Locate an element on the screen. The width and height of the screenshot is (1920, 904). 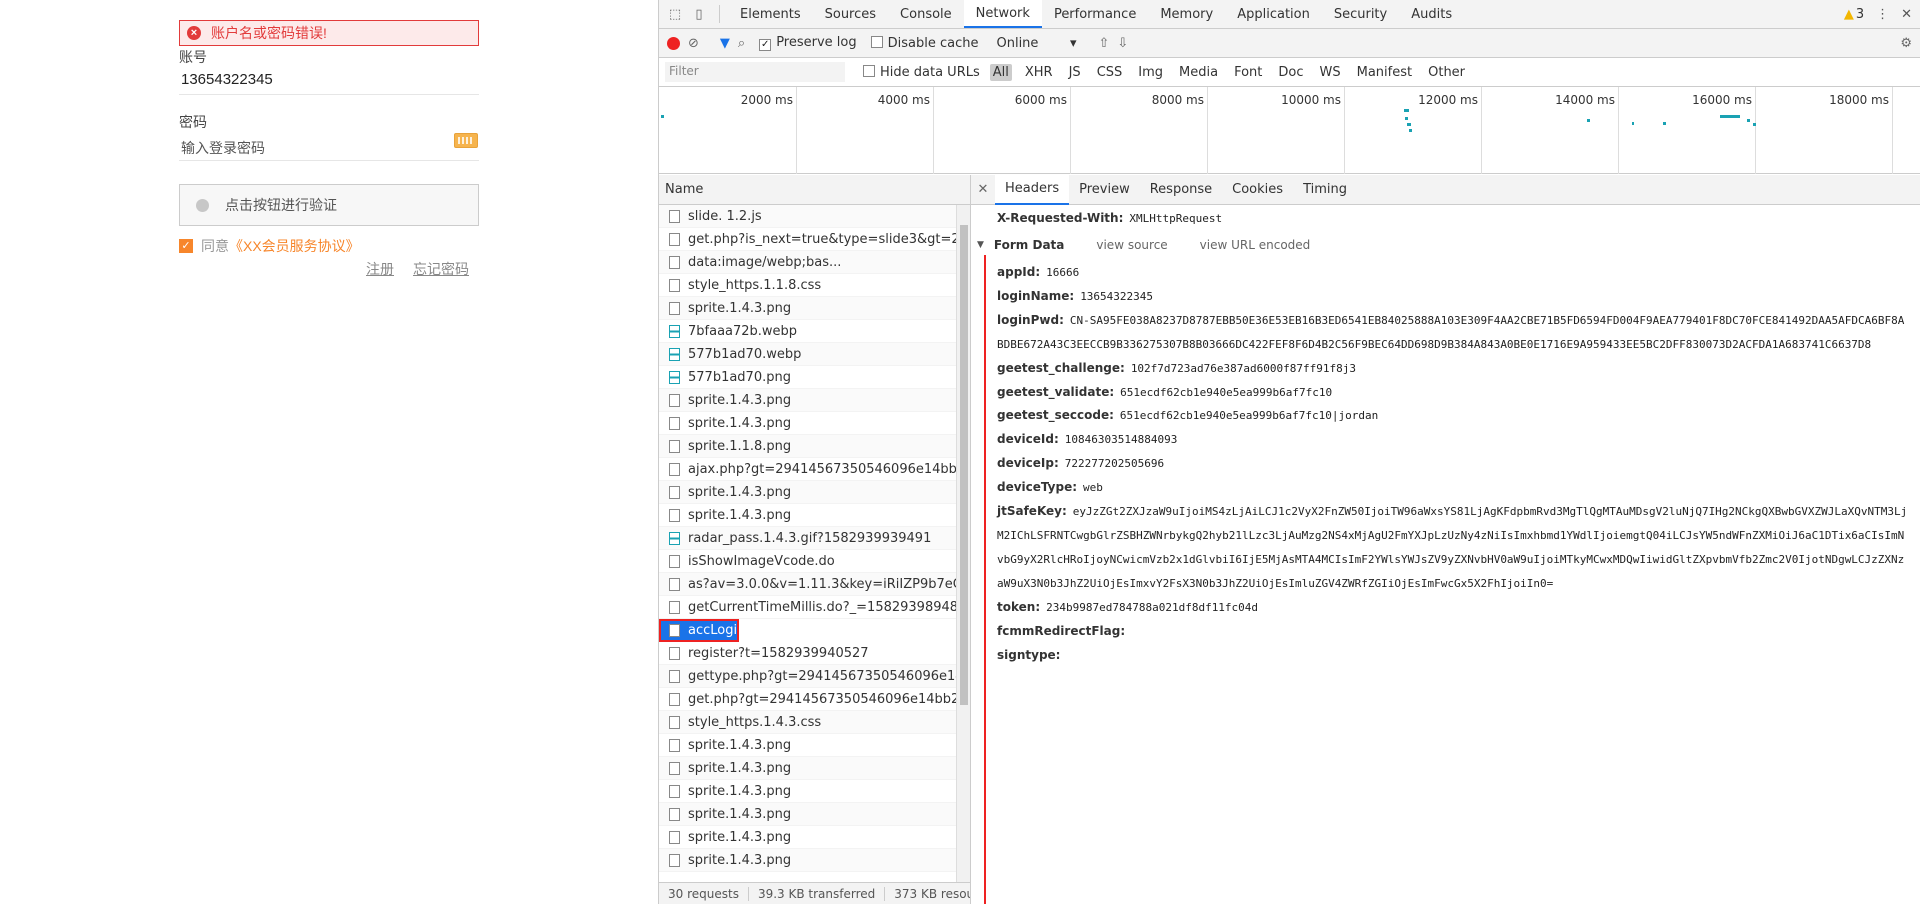
request-name: sprite.1.4.3.png is located at coordinates (740, 423).